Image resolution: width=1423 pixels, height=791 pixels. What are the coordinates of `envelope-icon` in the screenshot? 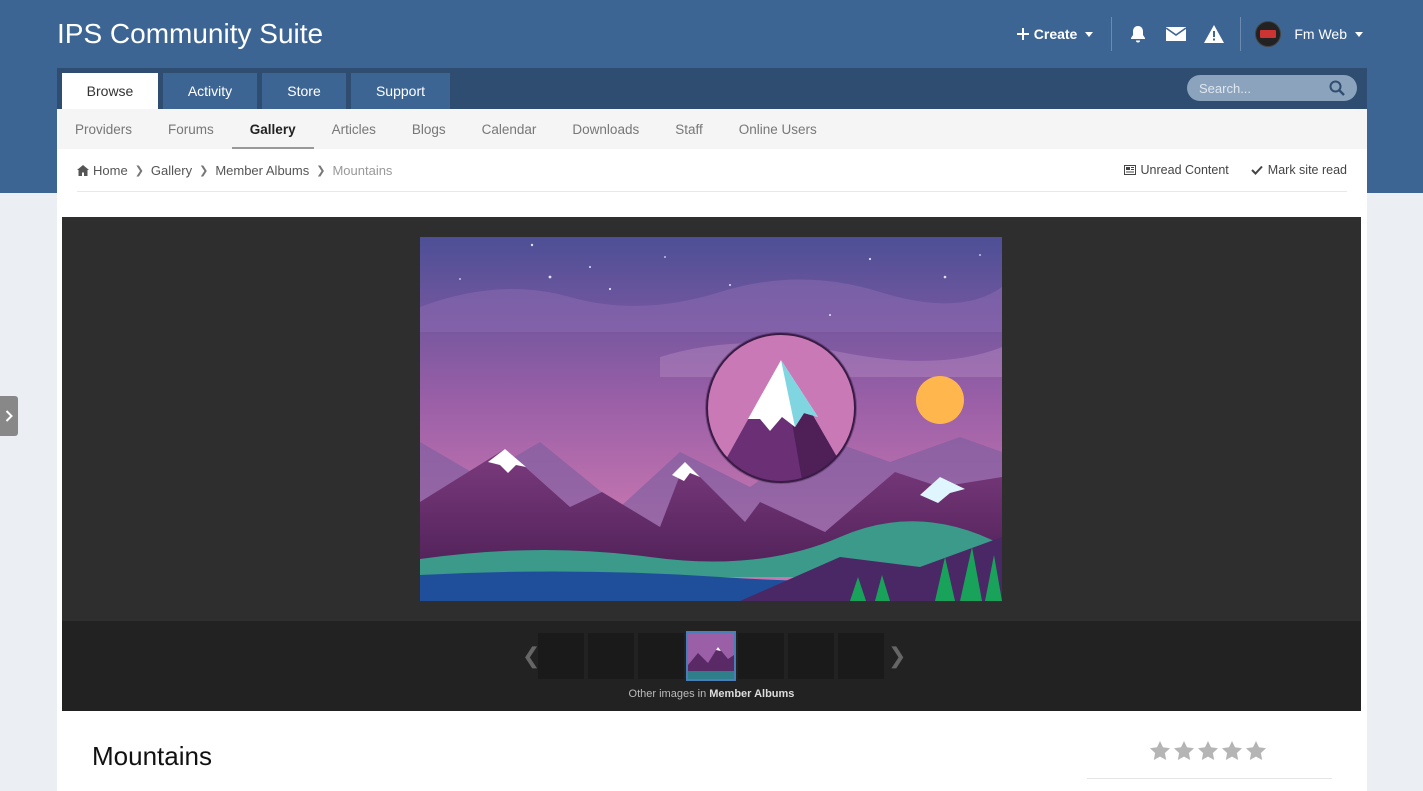 It's located at (1176, 34).